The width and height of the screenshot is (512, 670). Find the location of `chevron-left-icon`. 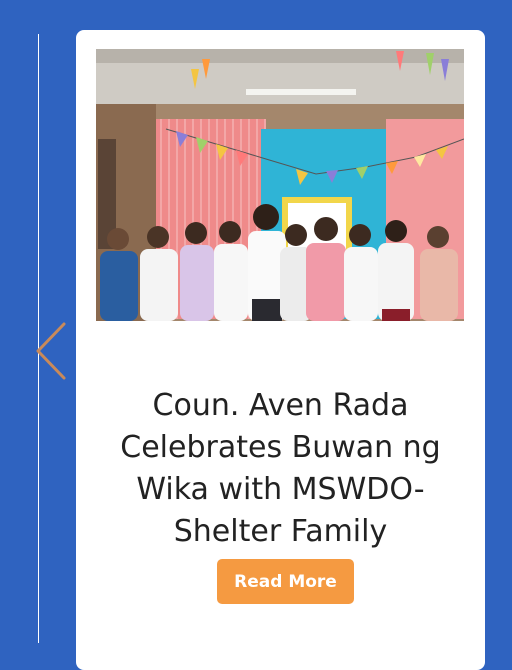

chevron-left-icon is located at coordinates (51, 351).